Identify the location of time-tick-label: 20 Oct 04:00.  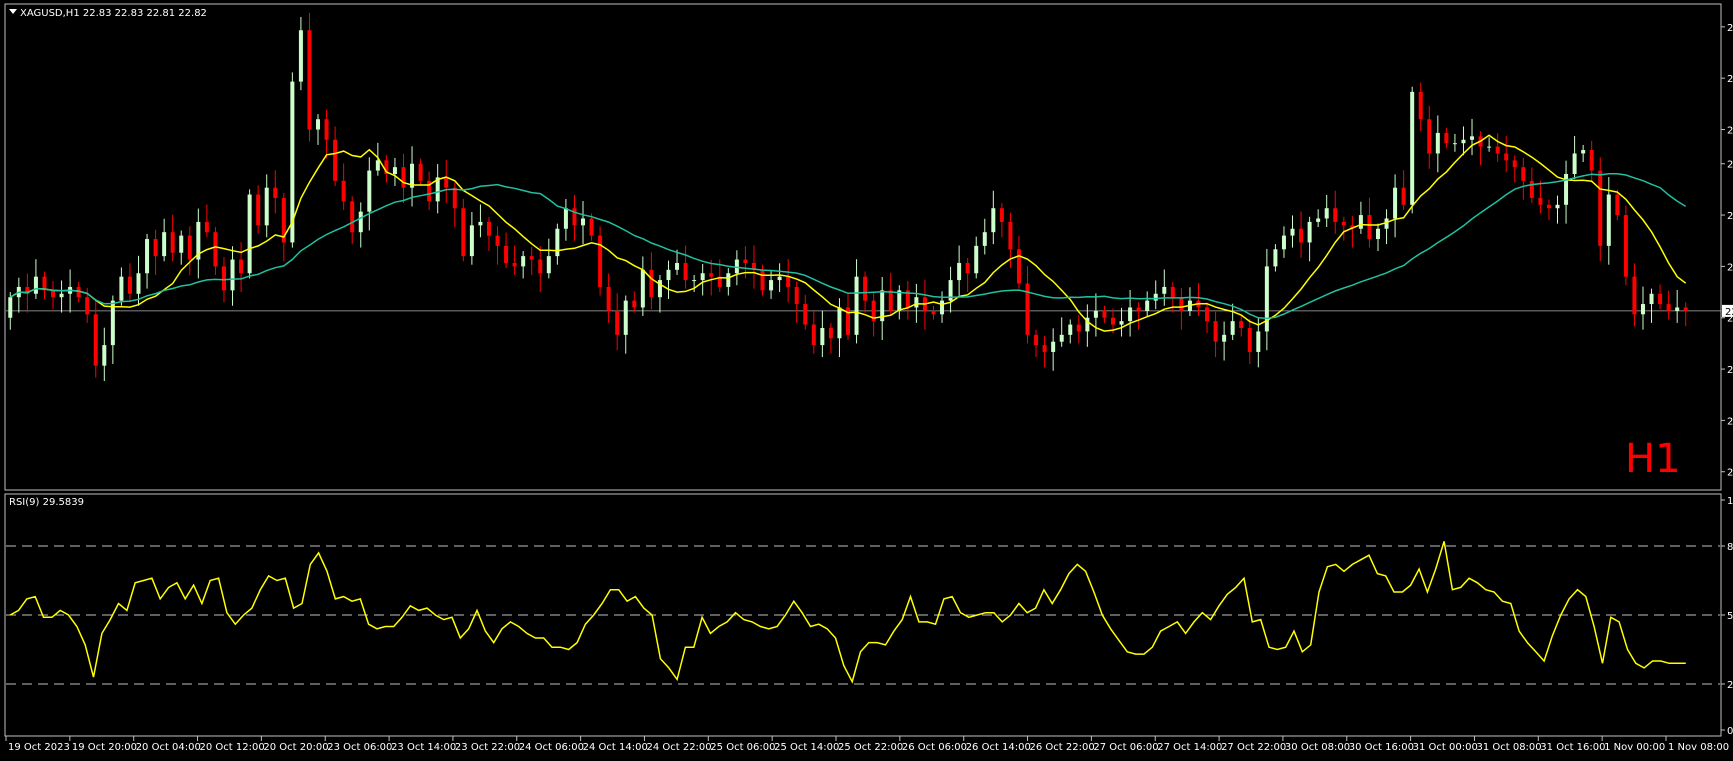
(168, 747).